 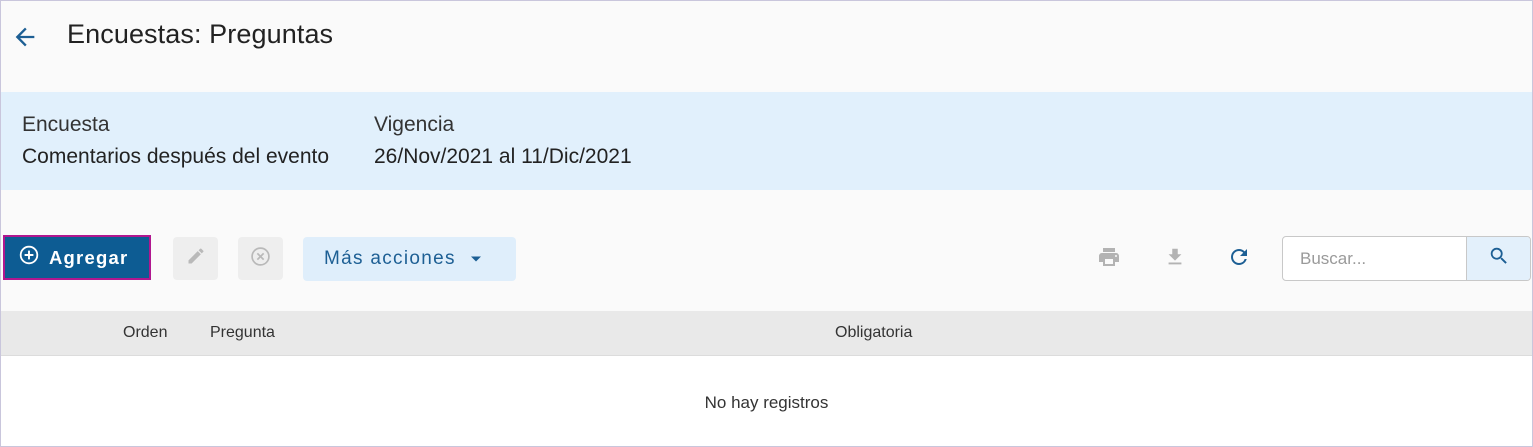 What do you see at coordinates (476, 259) in the screenshot?
I see `caret-down-icon` at bounding box center [476, 259].